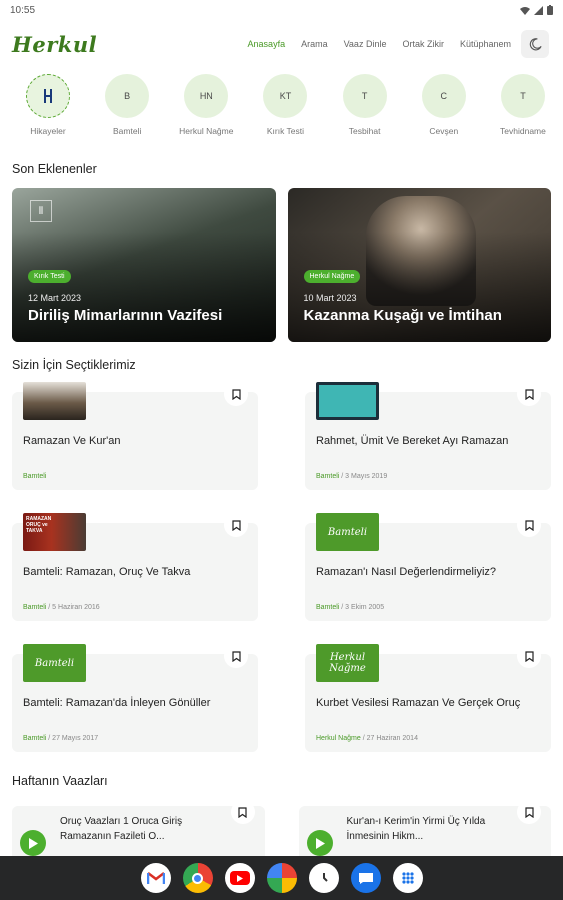 The image size is (563, 900). I want to click on featured-date: 10 Mart 2023, so click(330, 298).